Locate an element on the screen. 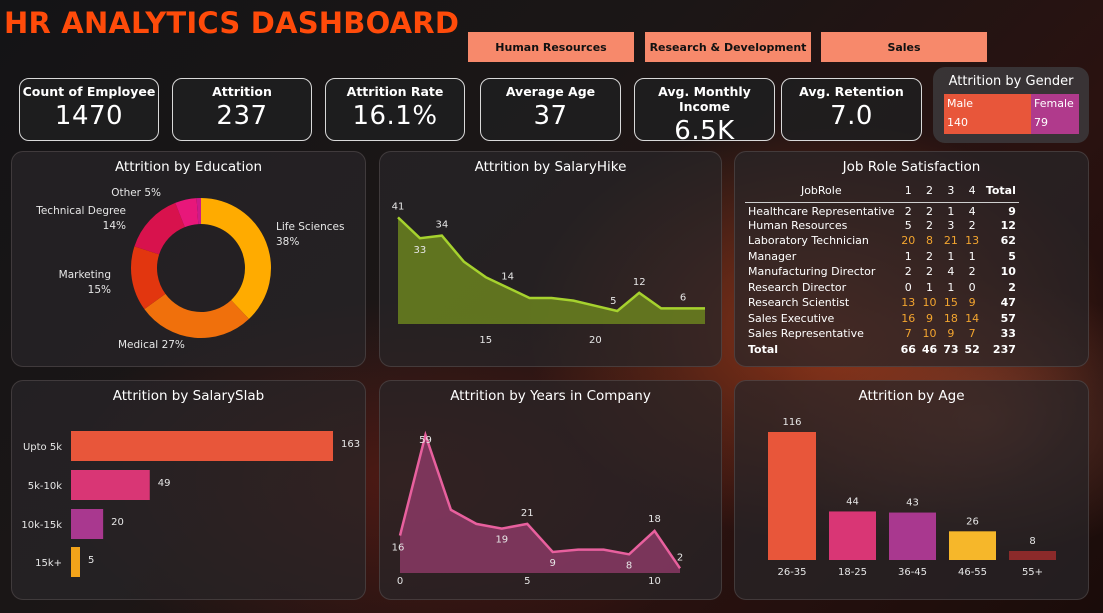 Image resolution: width=1103 pixels, height=613 pixels. table-total-cell: 46 is located at coordinates (929, 349).